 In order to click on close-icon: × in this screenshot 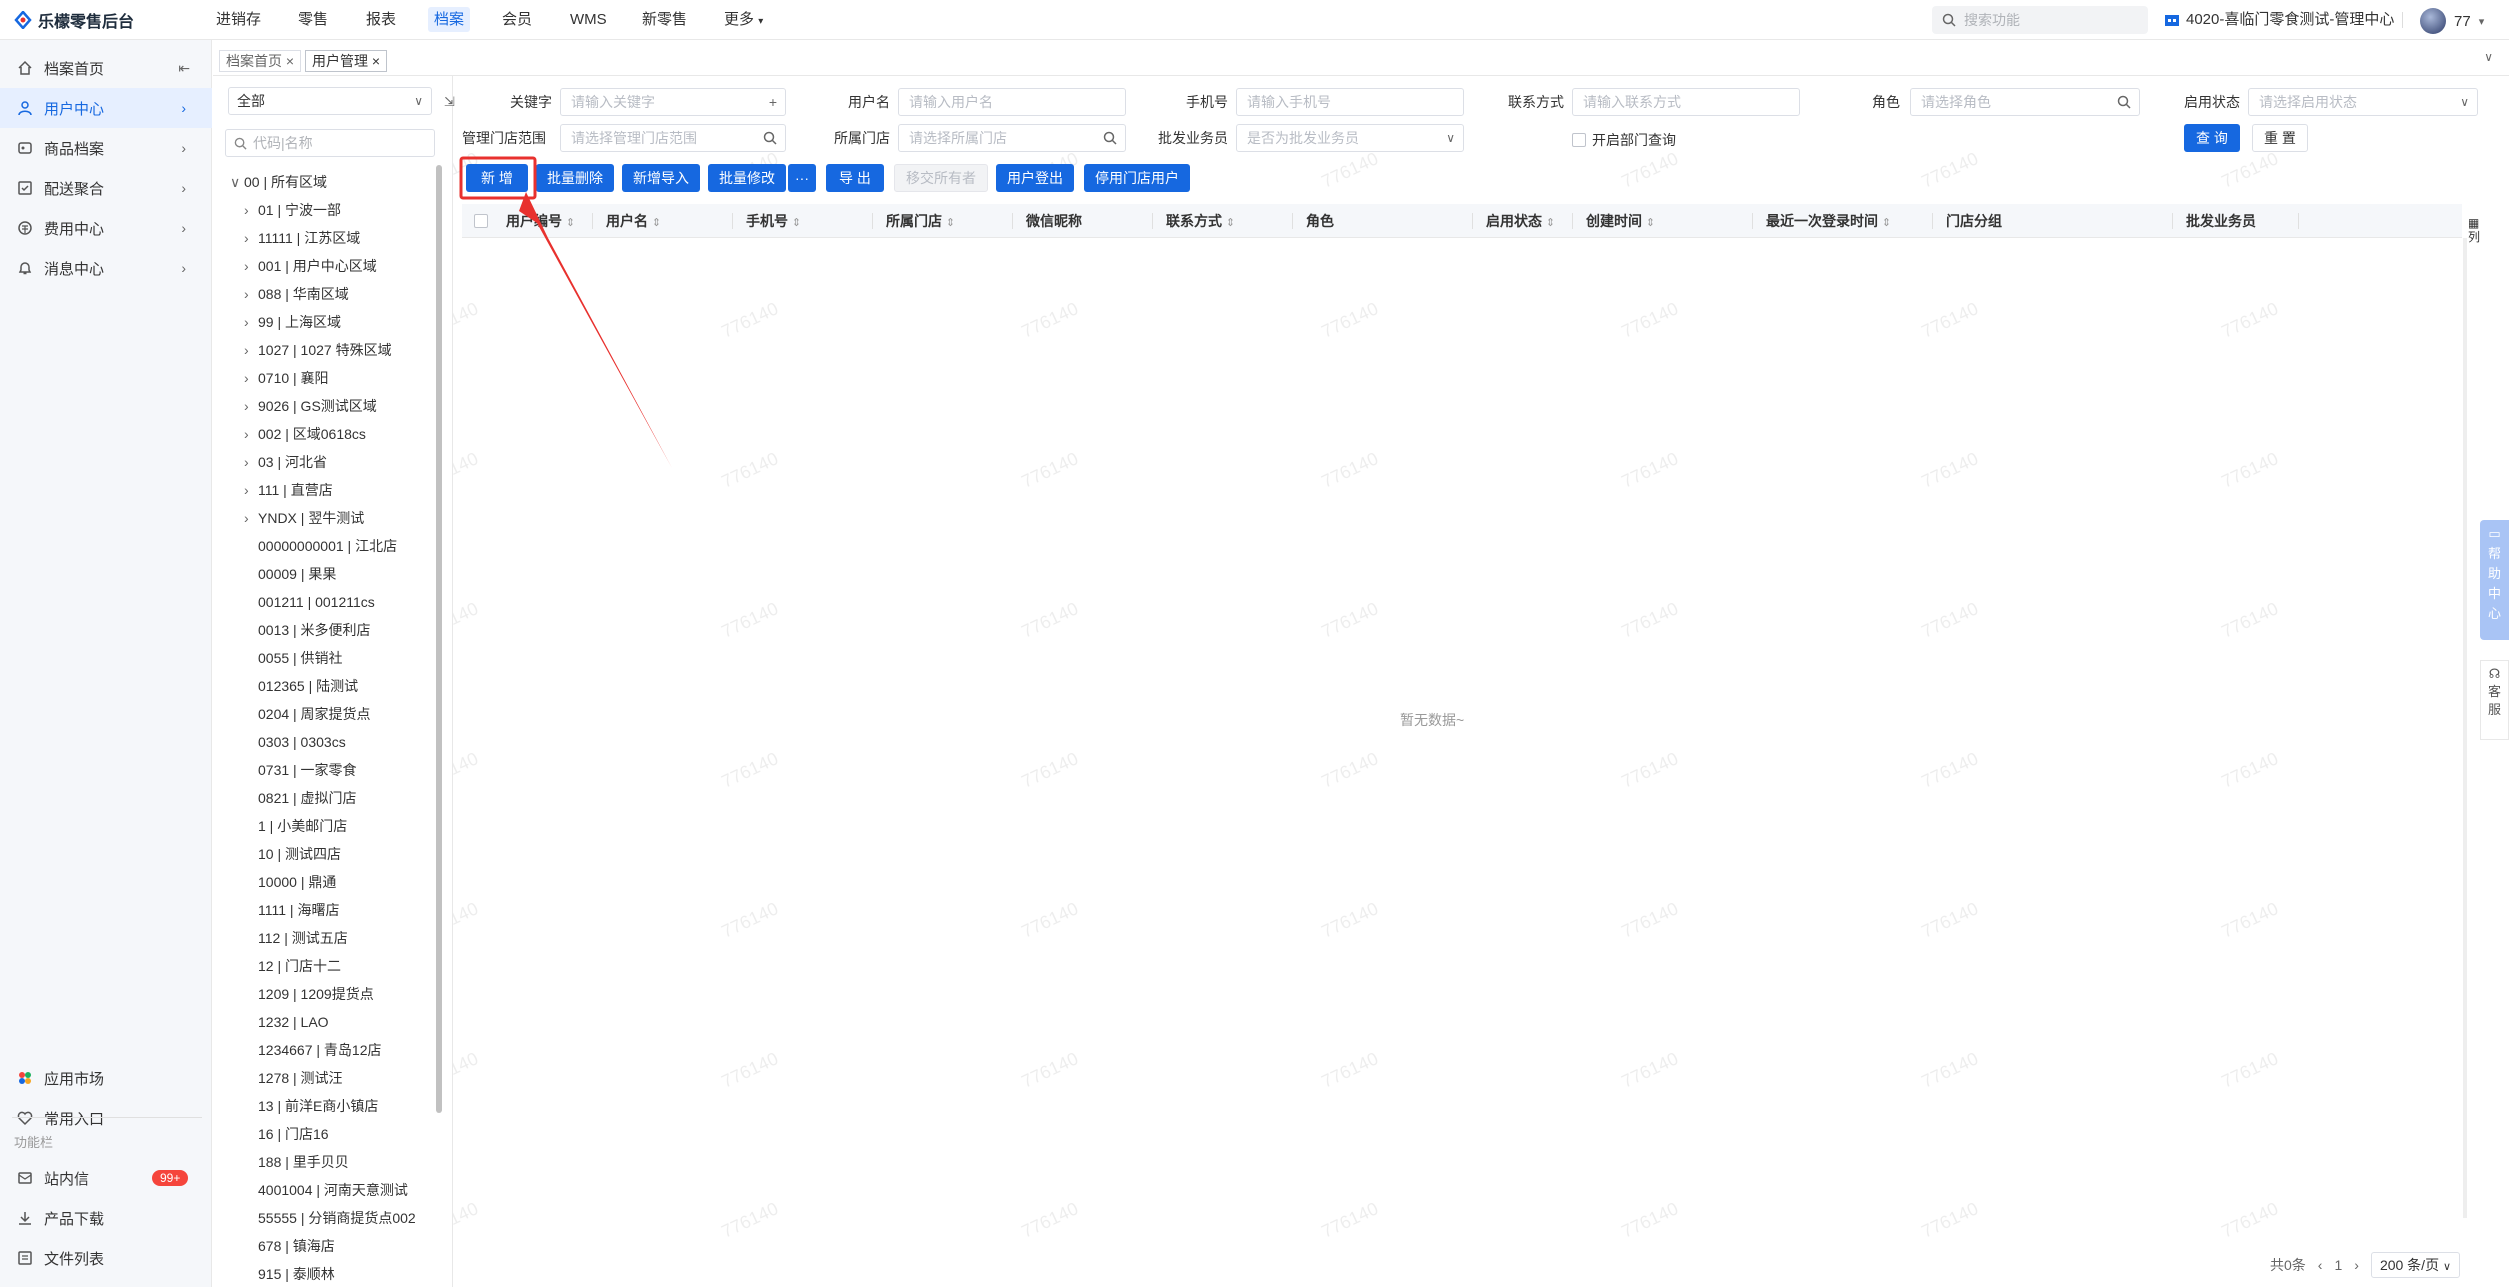, I will do `click(376, 61)`.